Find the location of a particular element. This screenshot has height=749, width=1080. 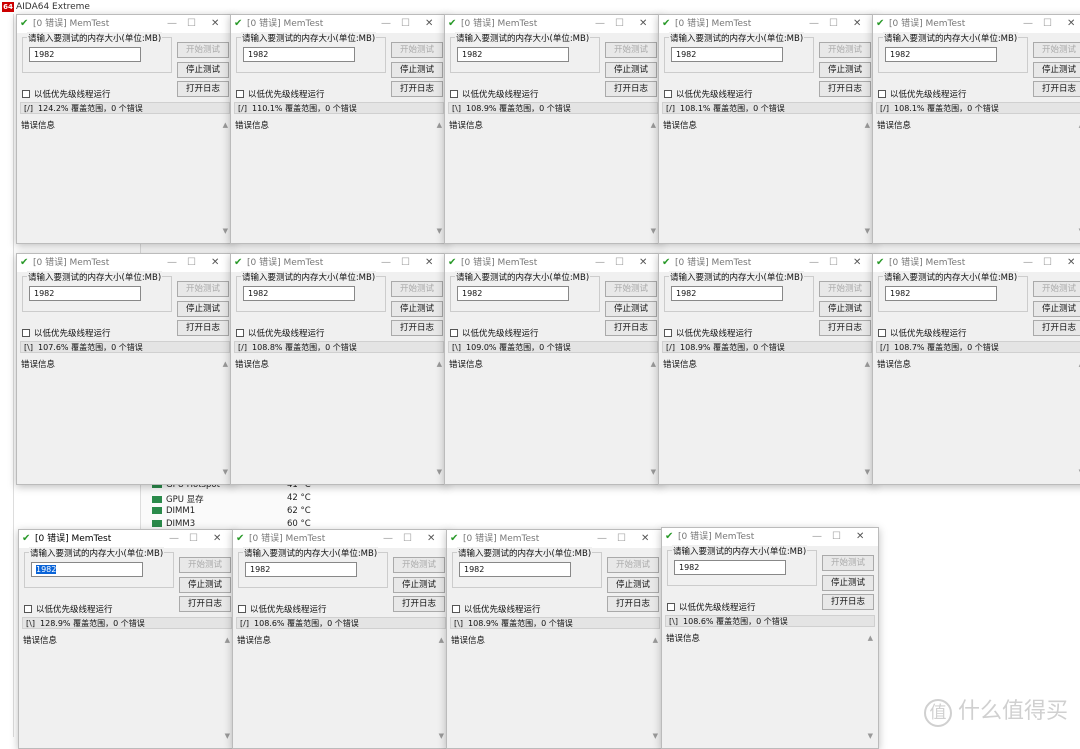

sensor-row: GPU 显存 42 °C is located at coordinates (232, 499).